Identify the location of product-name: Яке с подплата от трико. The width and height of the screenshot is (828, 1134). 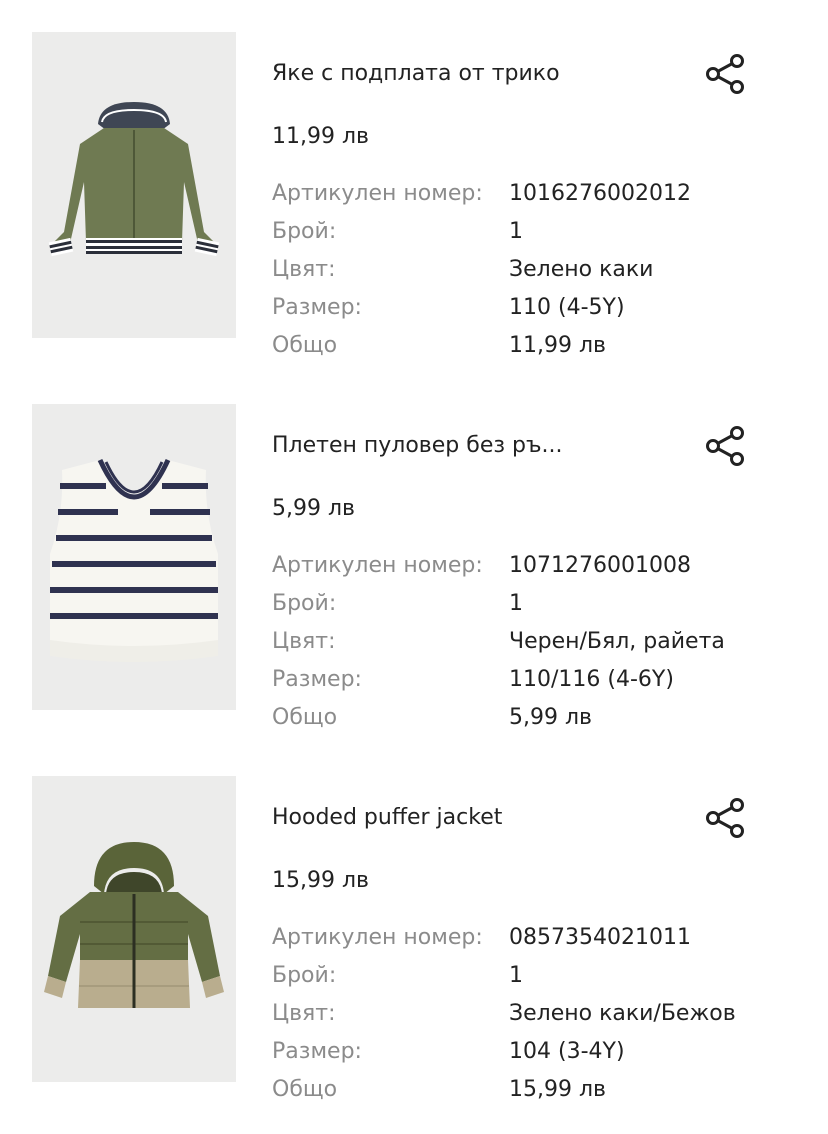
(472, 74).